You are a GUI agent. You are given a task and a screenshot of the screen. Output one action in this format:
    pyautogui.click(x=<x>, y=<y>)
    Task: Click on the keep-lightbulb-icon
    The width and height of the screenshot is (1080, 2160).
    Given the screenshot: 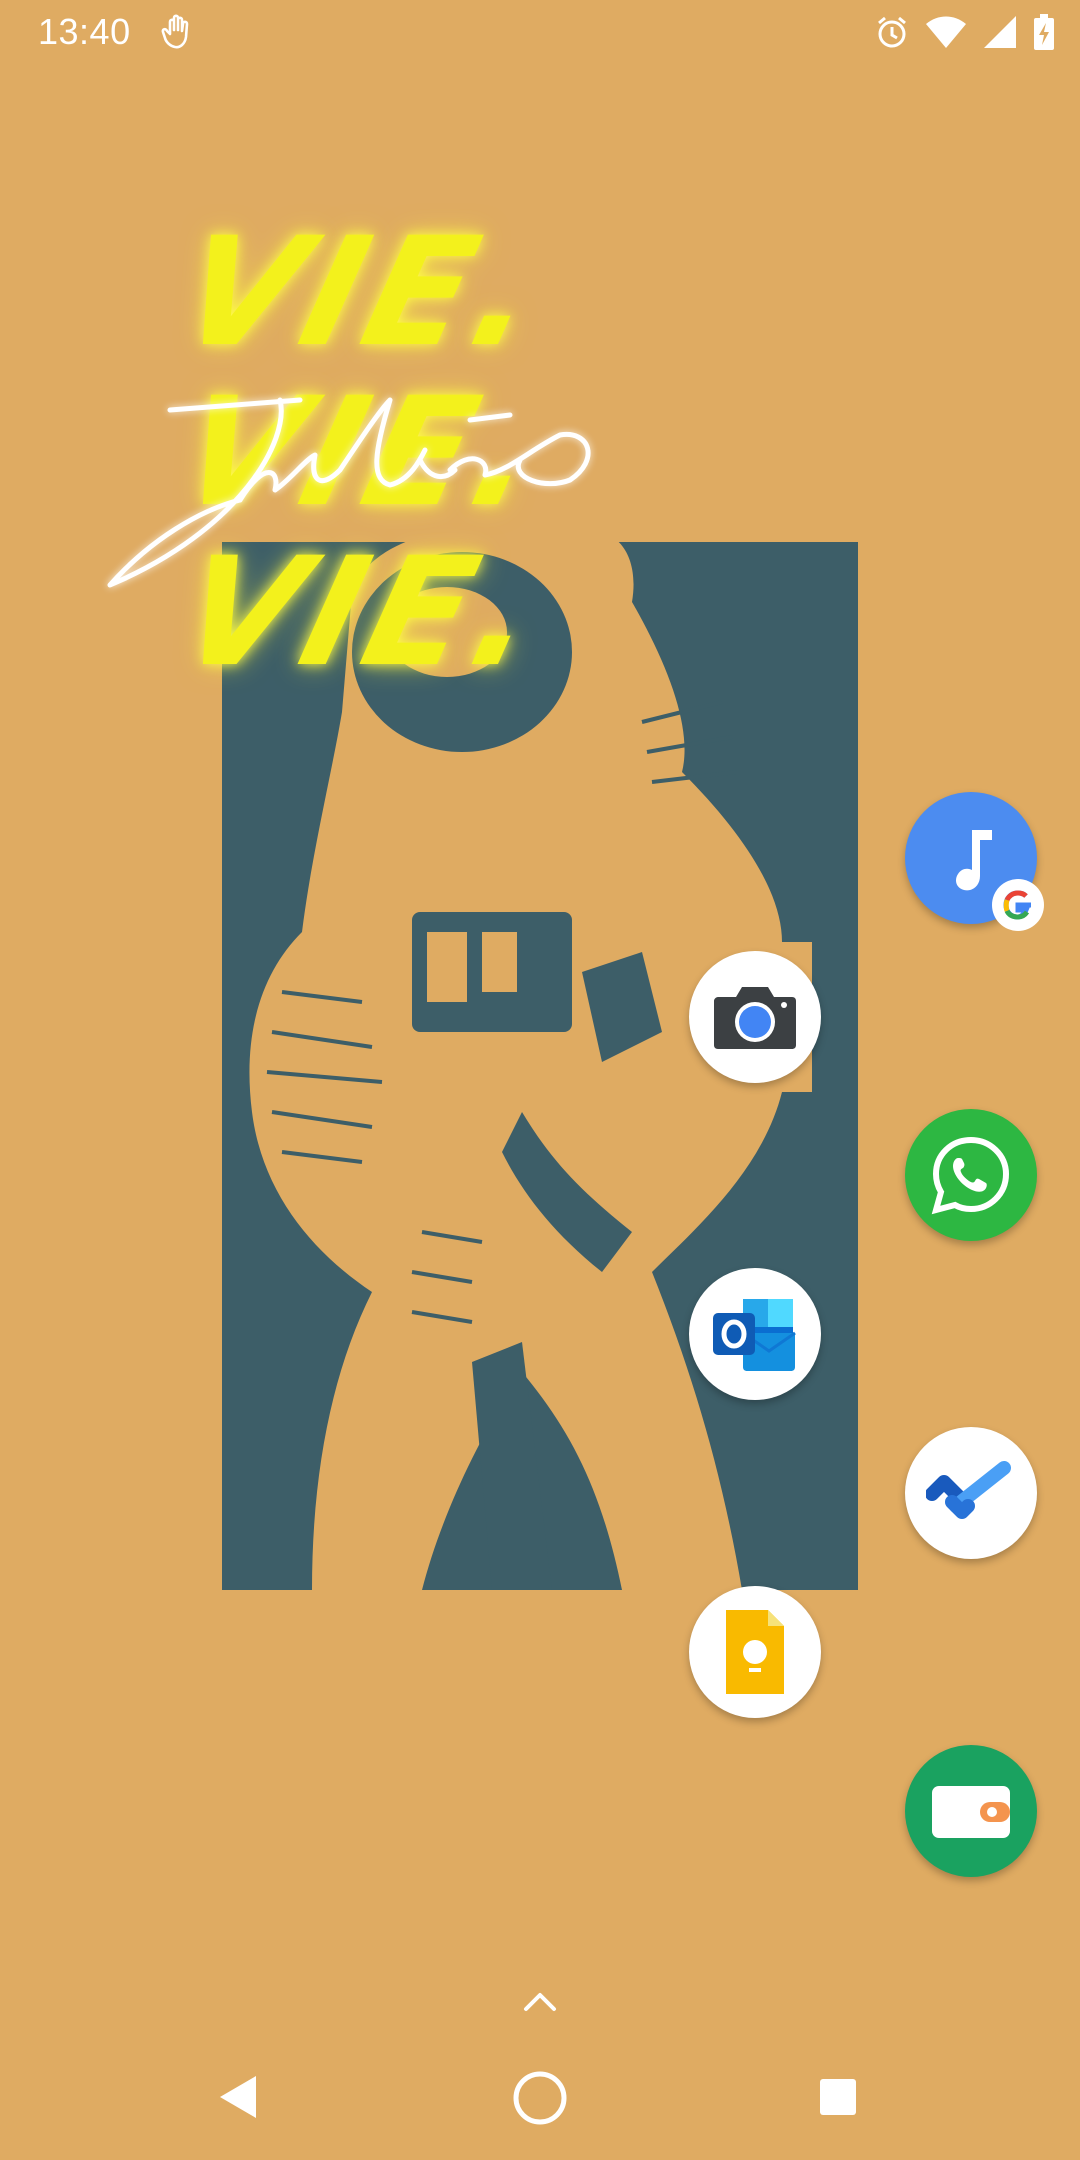 What is the action you would take?
    pyautogui.click(x=755, y=1652)
    